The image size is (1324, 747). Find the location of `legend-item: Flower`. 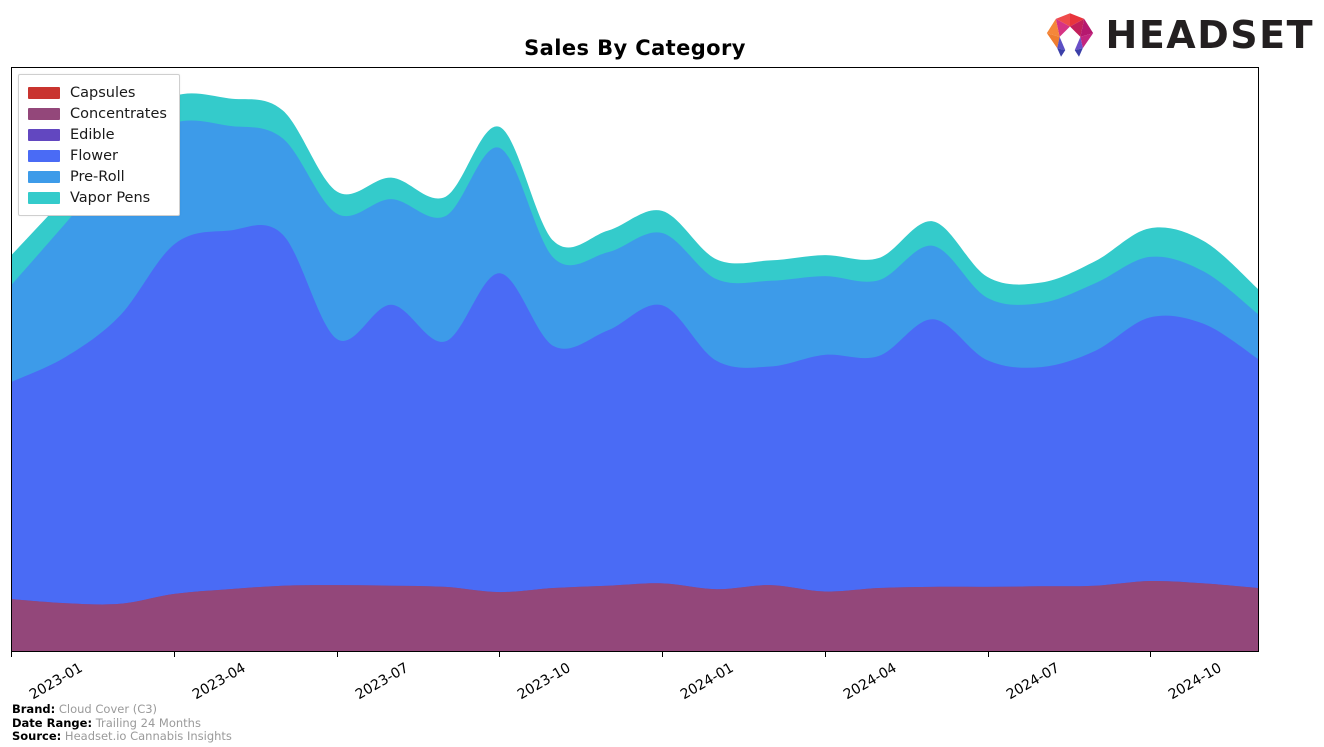

legend-item: Flower is located at coordinates (97, 155).